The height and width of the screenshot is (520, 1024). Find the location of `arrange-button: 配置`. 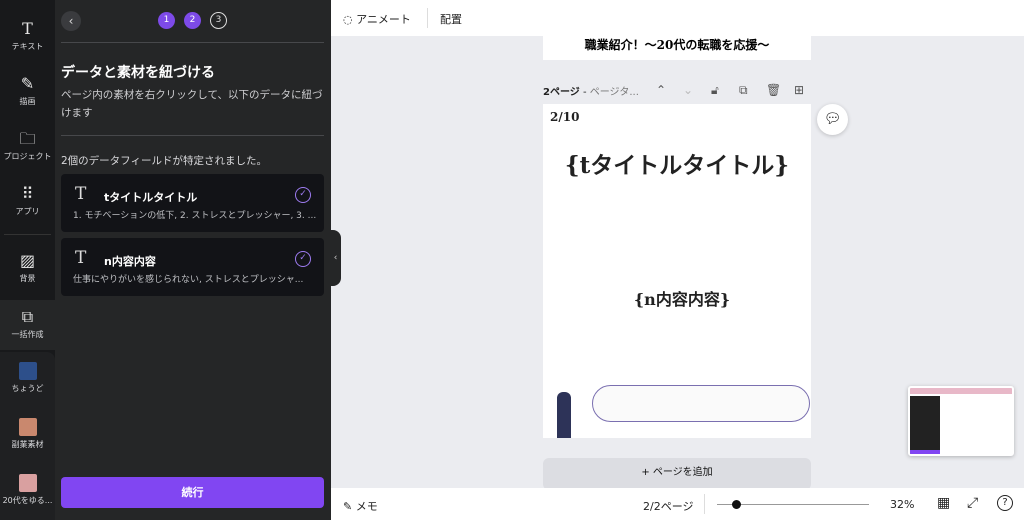

arrange-button: 配置 is located at coordinates (451, 19).